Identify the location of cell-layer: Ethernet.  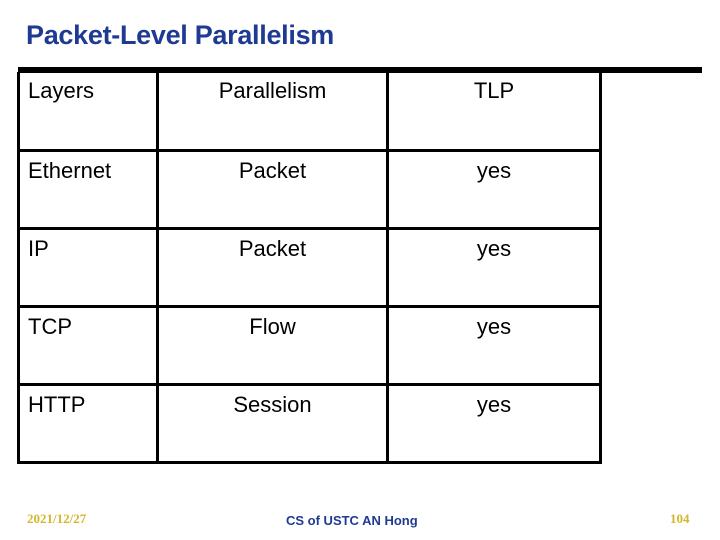
(88, 189).